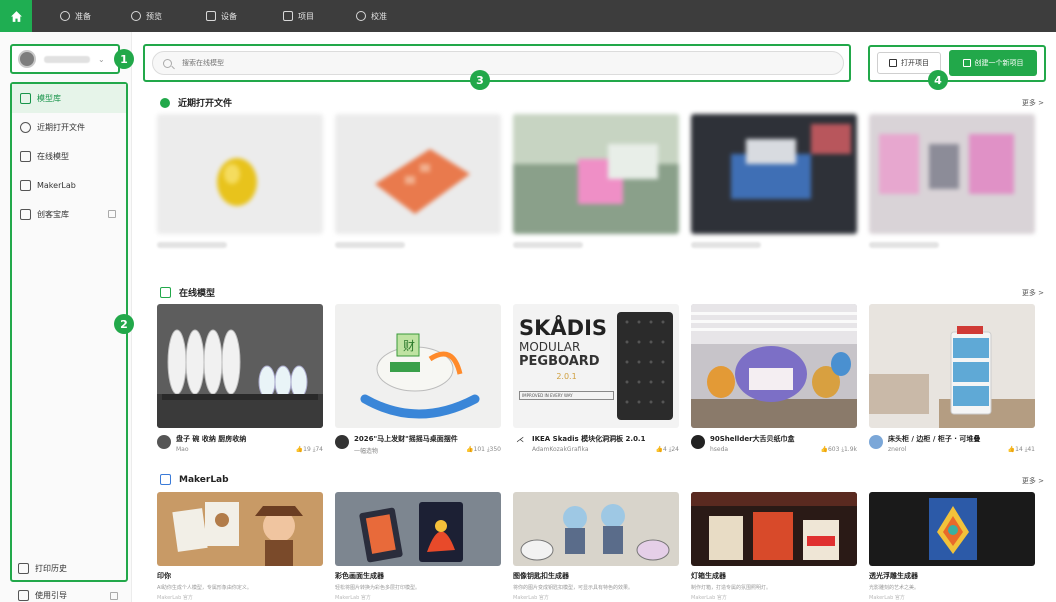 The image size is (1056, 602). I want to click on sidebar-item-maker-treasury: 创客宝库, so click(69, 214).